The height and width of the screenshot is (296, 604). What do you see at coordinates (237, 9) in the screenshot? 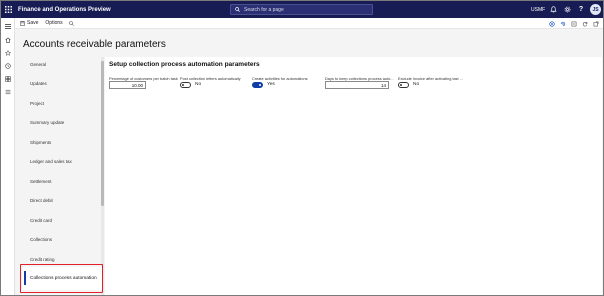
I see `search-icon` at bounding box center [237, 9].